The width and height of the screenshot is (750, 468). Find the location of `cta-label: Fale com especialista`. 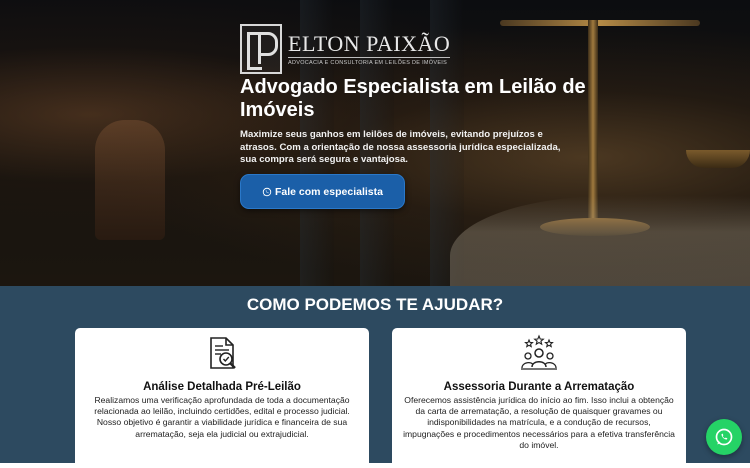

cta-label: Fale com especialista is located at coordinates (329, 191).